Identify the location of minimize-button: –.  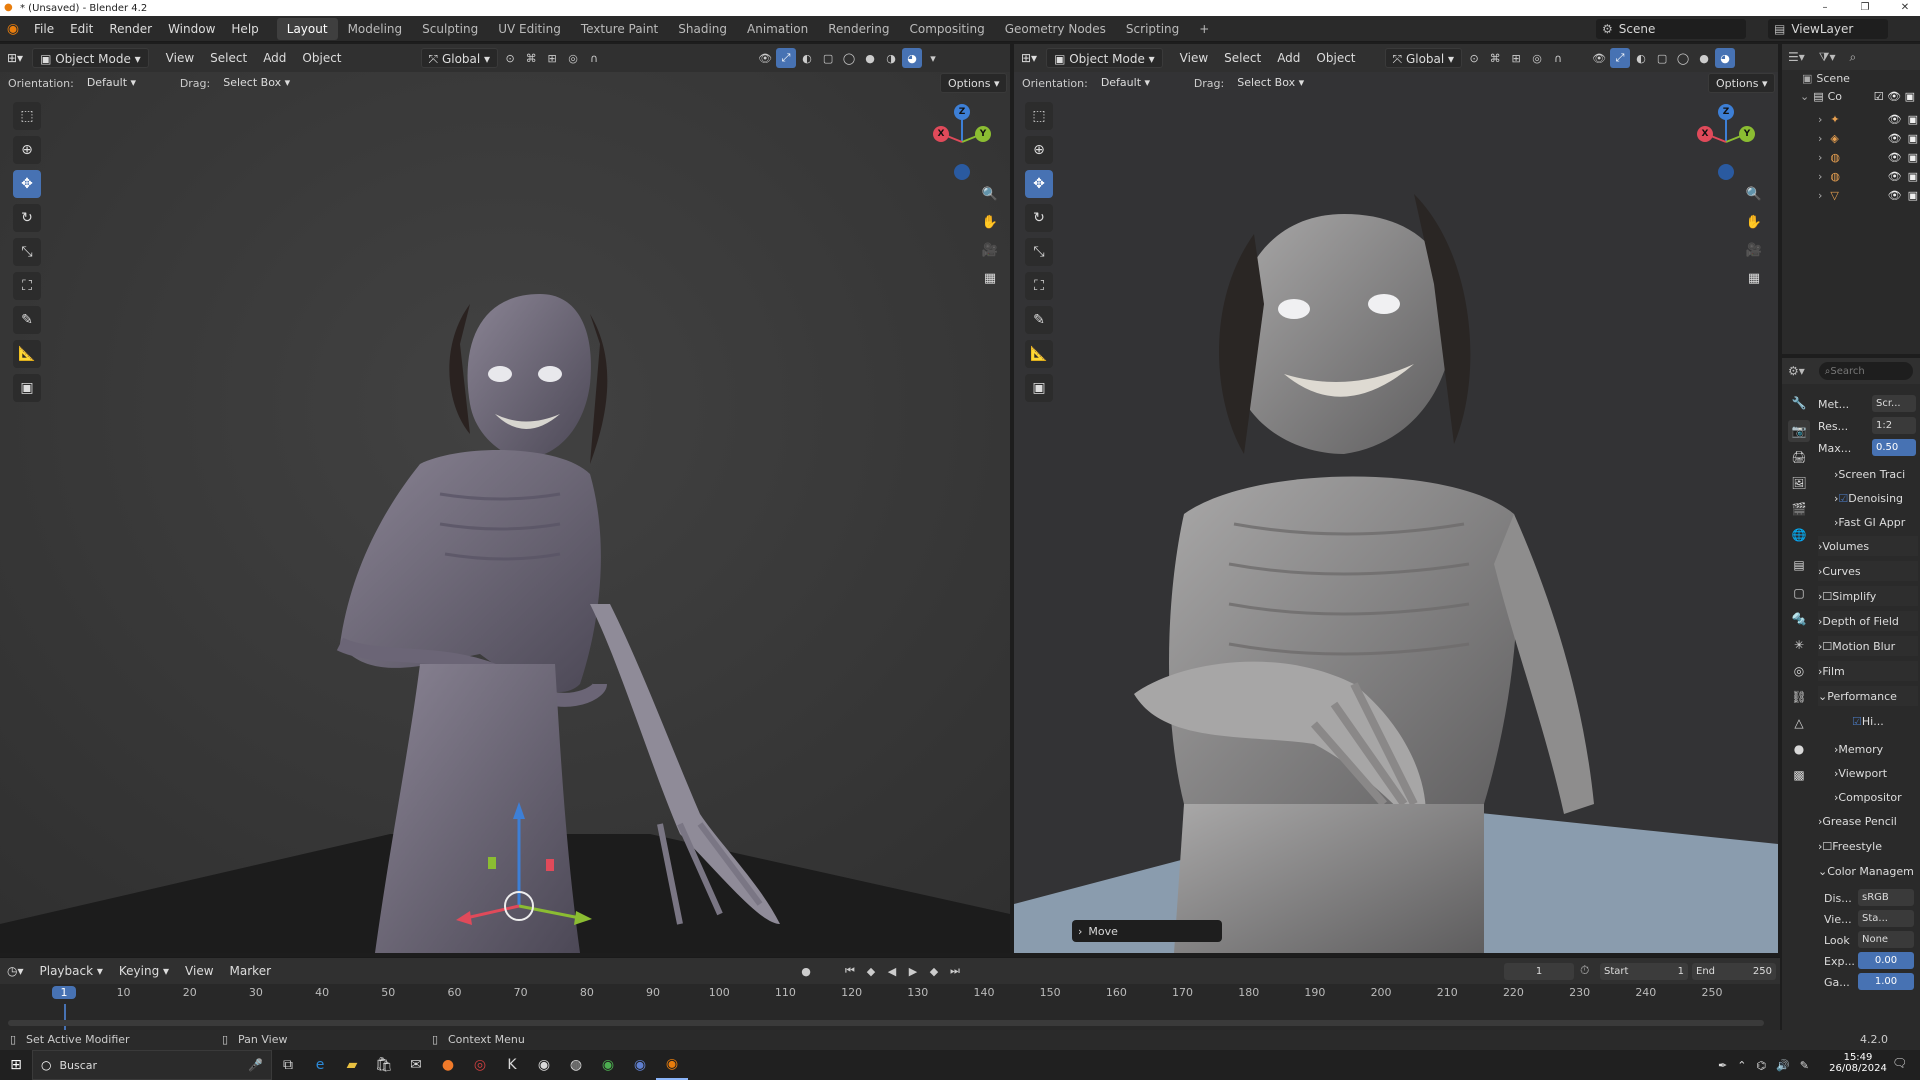
(1825, 8).